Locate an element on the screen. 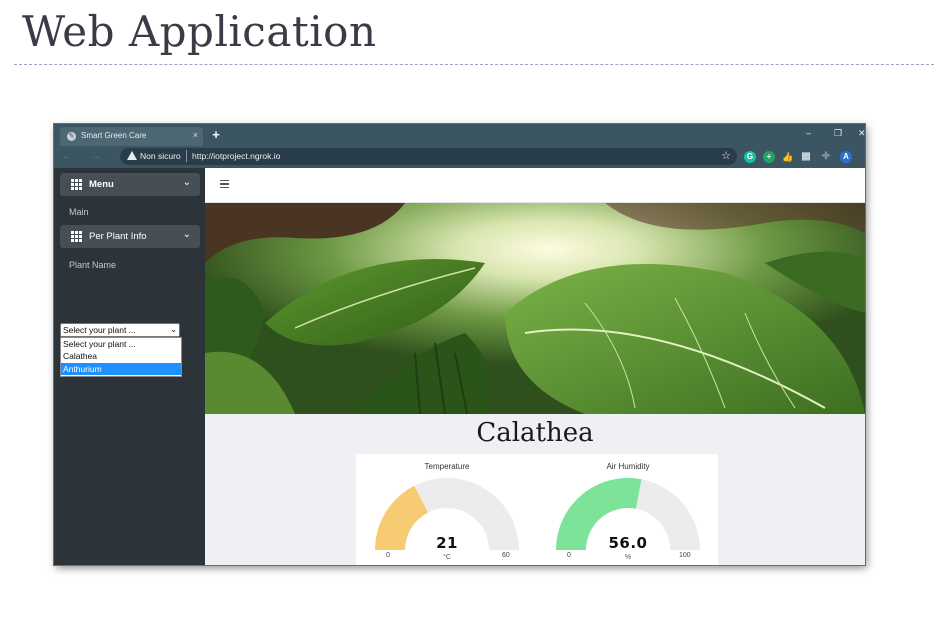 The width and height of the screenshot is (937, 633). profile-avatar: A is located at coordinates (846, 157).